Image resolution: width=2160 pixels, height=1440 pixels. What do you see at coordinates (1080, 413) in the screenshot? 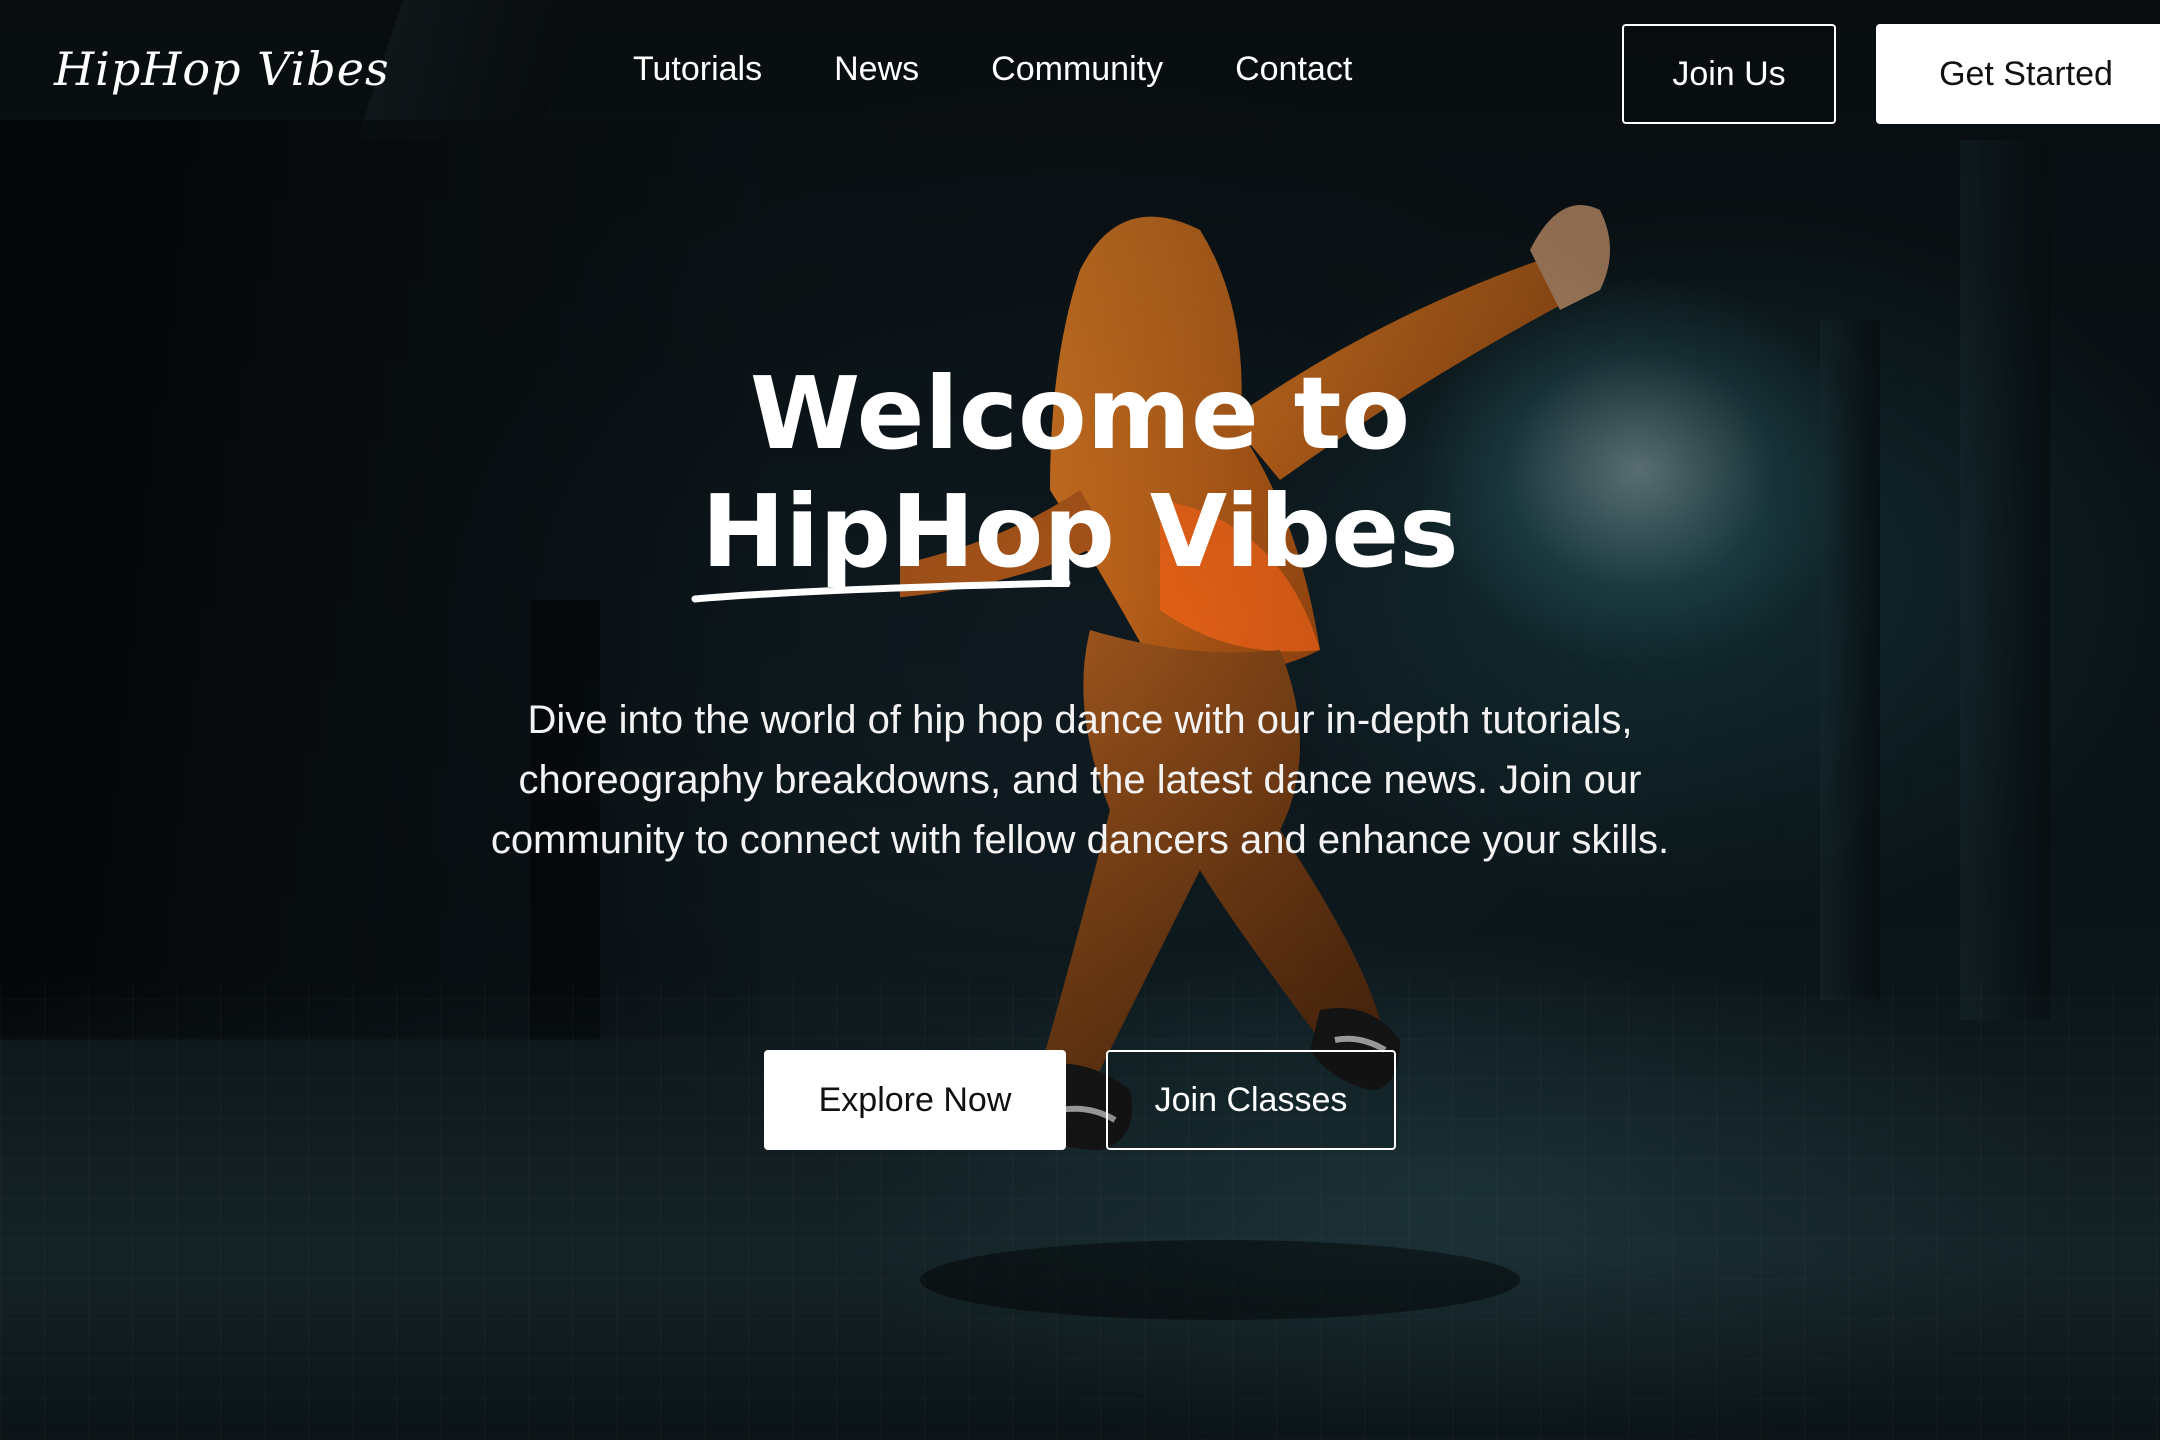
I see `headline-line-1: Welcome to` at bounding box center [1080, 413].